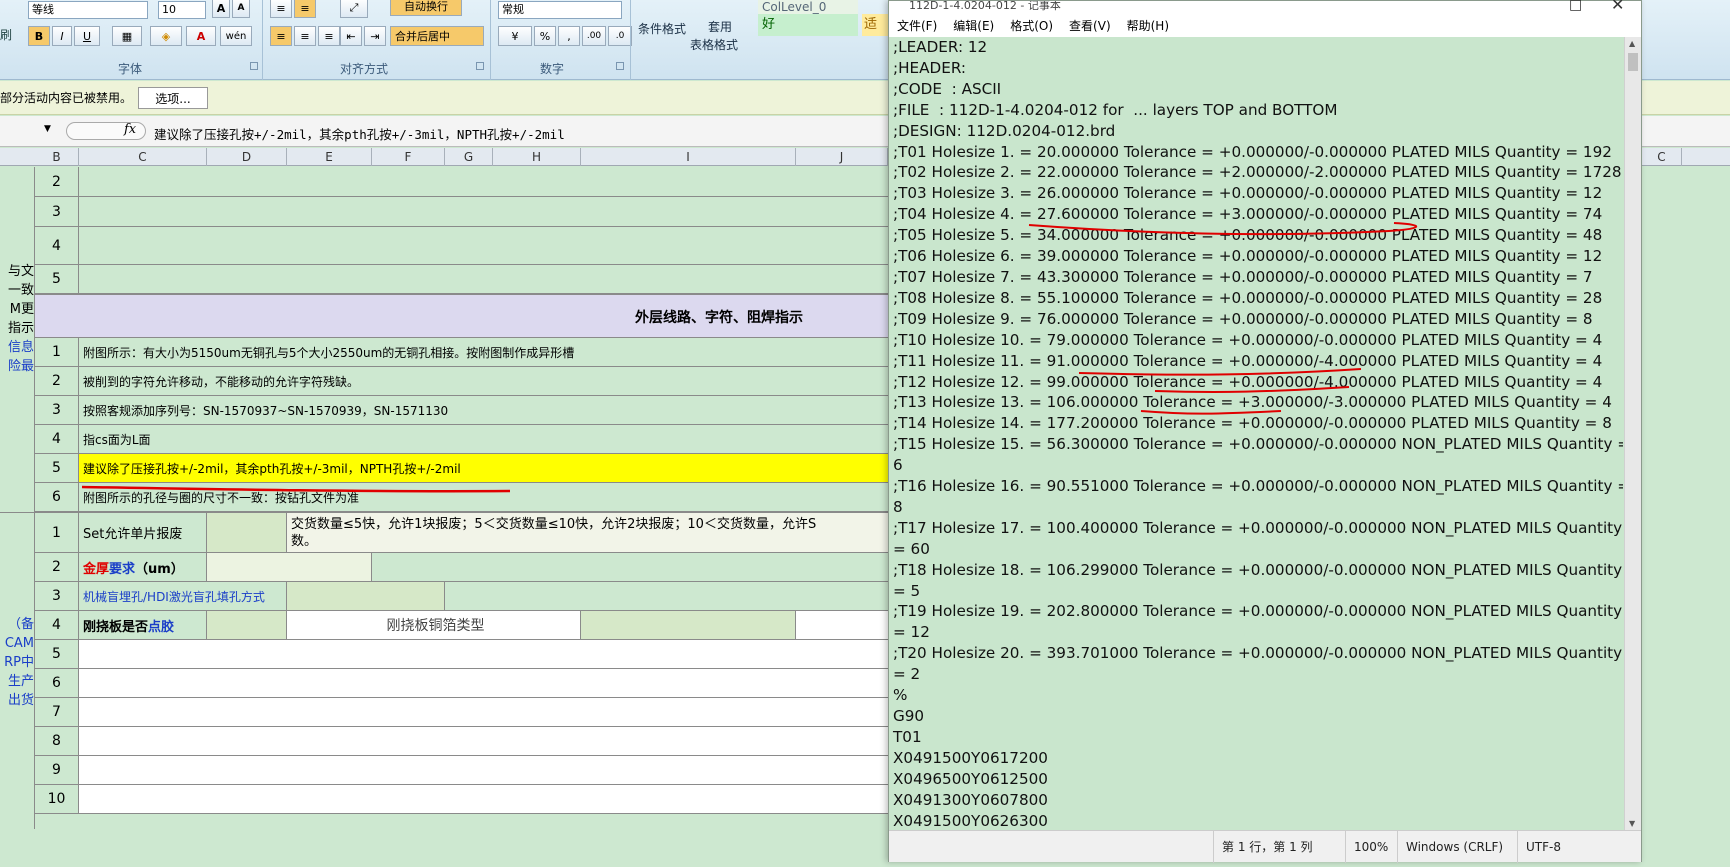  What do you see at coordinates (1258, 779) in the screenshot?
I see `text-line: X0496500Y0612500` at bounding box center [1258, 779].